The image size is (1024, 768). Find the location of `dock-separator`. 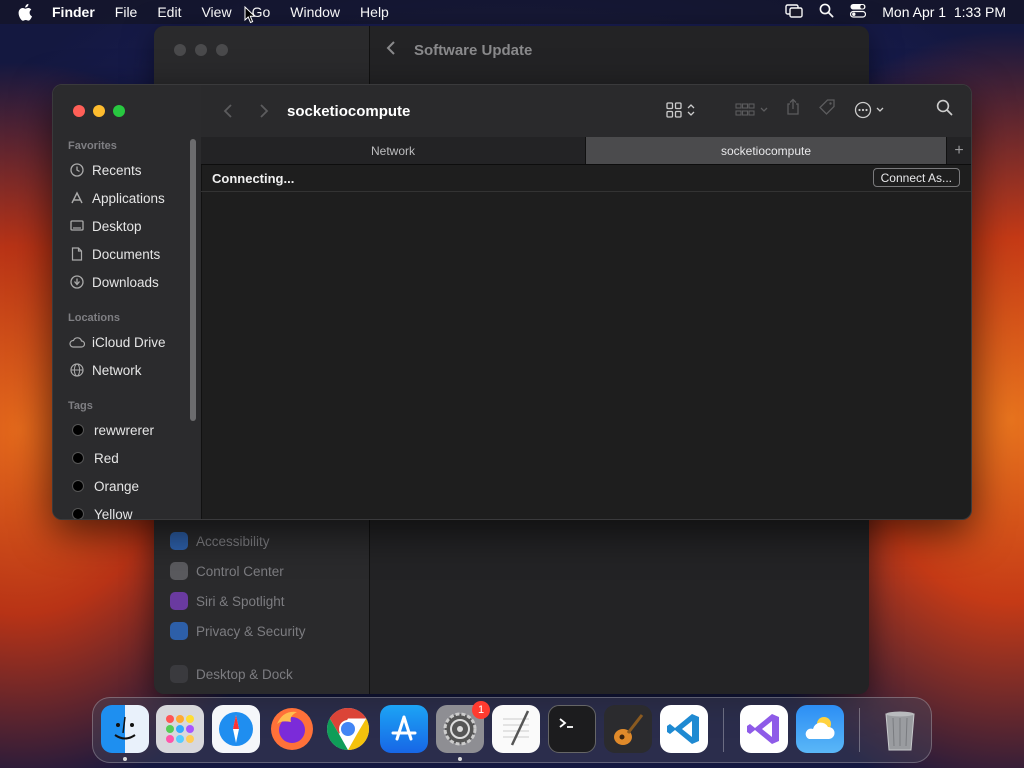

dock-separator is located at coordinates (859, 730).